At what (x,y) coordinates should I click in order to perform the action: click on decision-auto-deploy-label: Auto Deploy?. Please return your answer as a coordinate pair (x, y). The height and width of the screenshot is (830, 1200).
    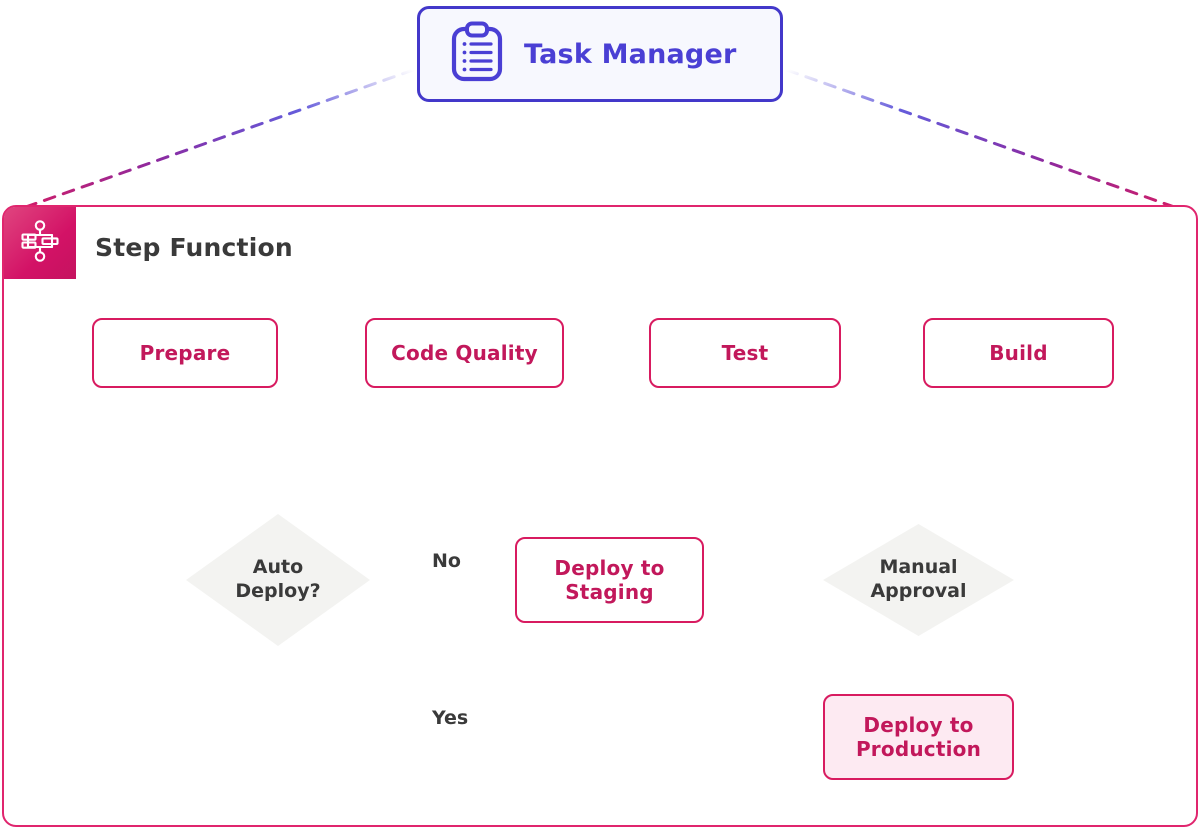
    Looking at the image, I should click on (277, 580).